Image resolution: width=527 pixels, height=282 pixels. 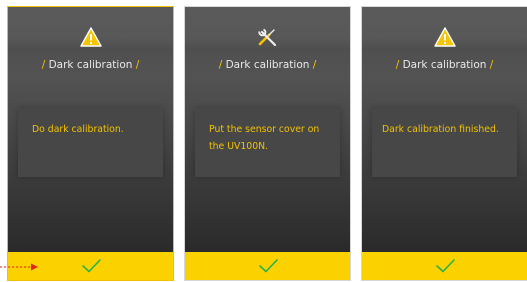 I want to click on message-box: Dark calibration finished., so click(x=444, y=142).